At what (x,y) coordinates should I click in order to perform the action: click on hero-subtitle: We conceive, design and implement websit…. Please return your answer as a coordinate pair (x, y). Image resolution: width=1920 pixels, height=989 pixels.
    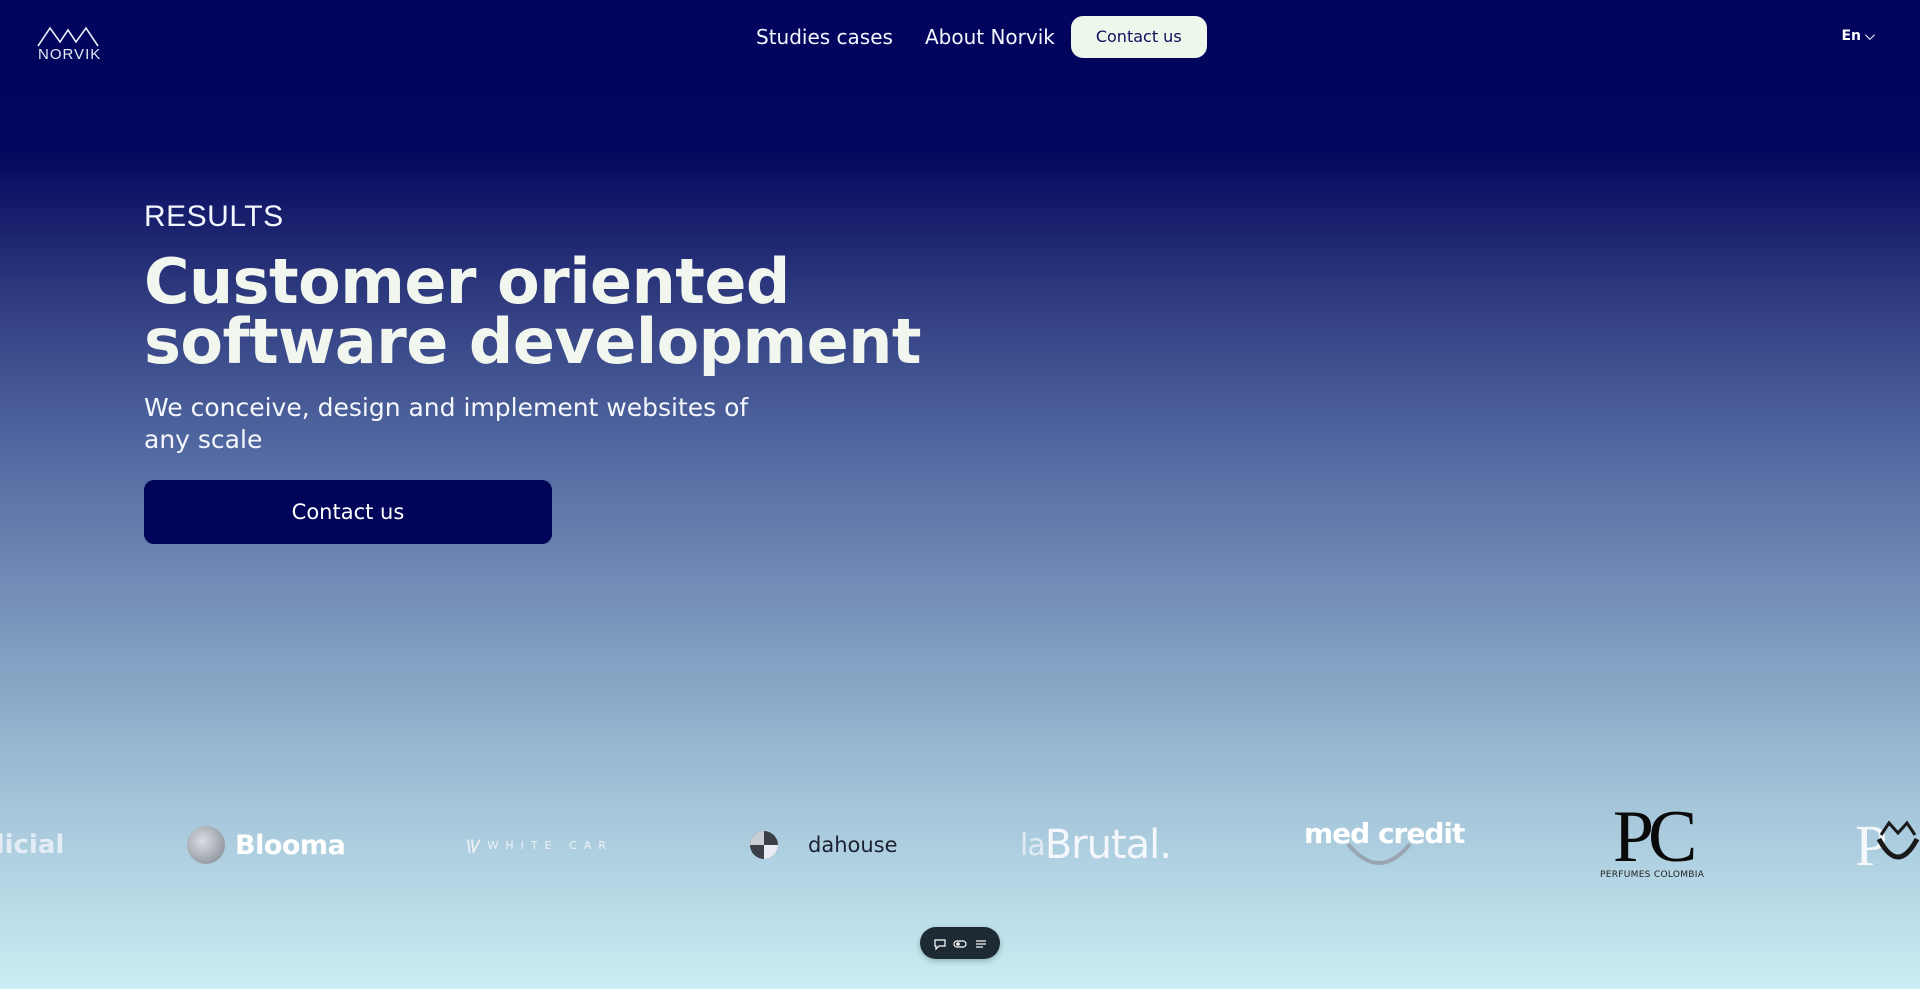
    Looking at the image, I should click on (446, 423).